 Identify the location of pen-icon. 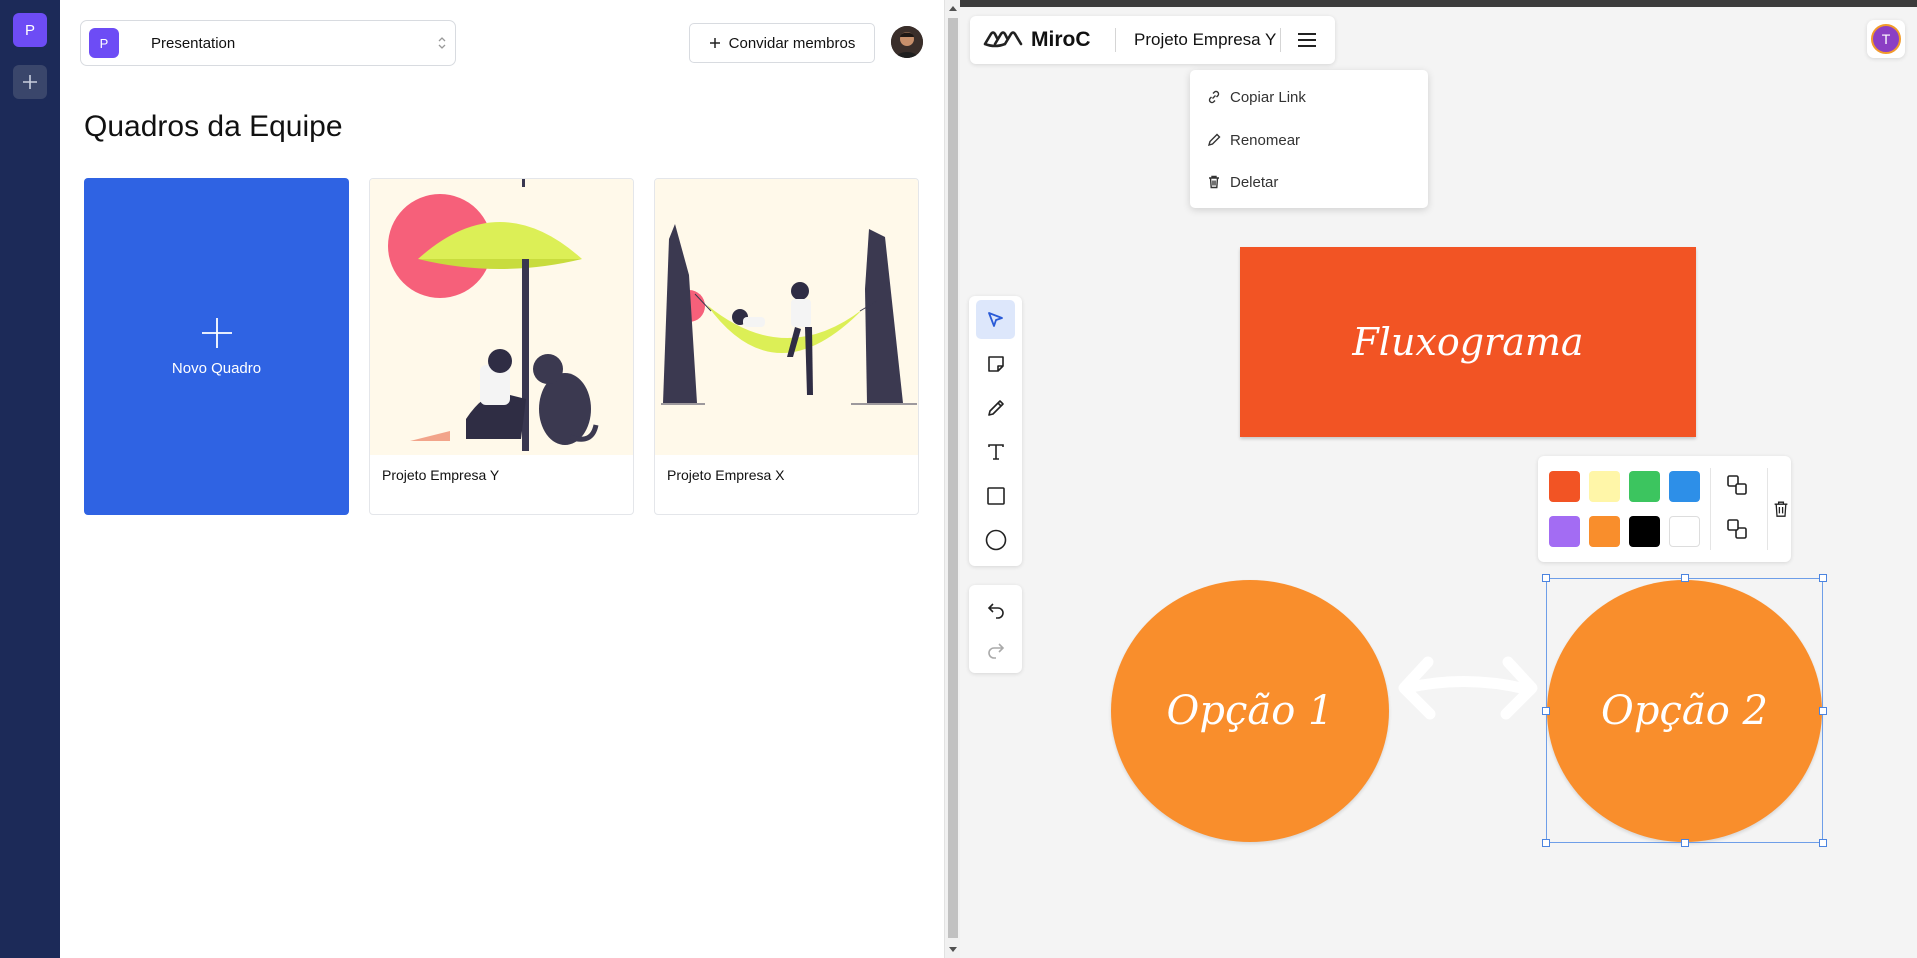
(995, 407).